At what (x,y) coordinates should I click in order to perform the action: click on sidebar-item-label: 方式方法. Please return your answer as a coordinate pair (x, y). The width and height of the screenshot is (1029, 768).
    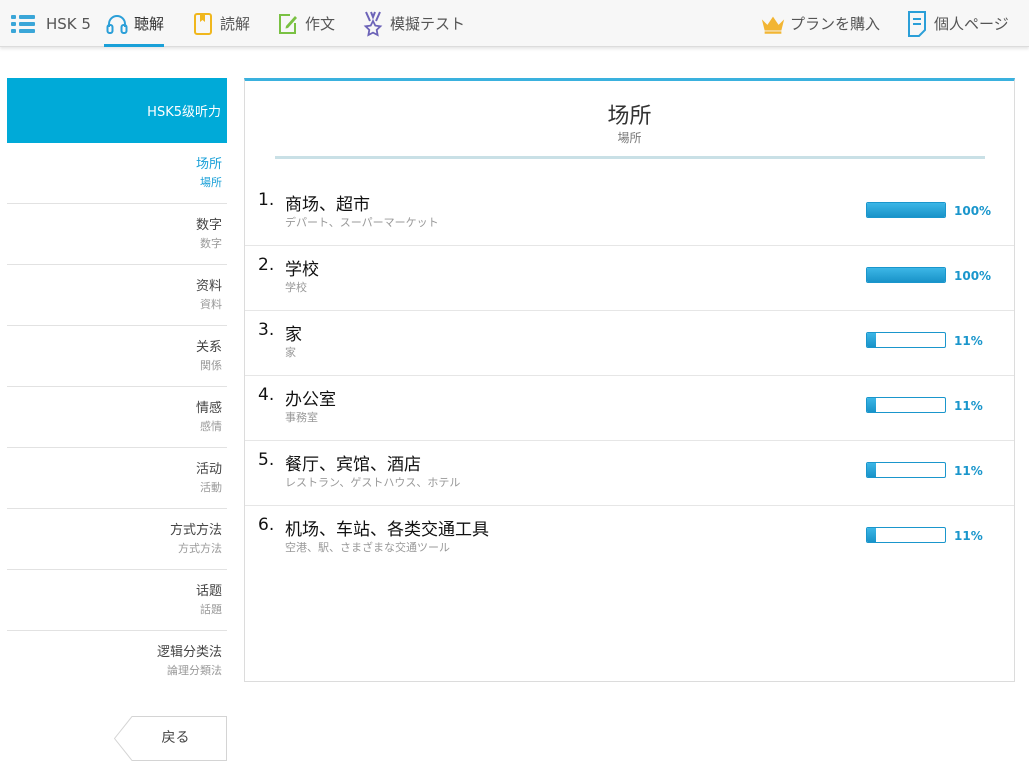
    Looking at the image, I should click on (195, 530).